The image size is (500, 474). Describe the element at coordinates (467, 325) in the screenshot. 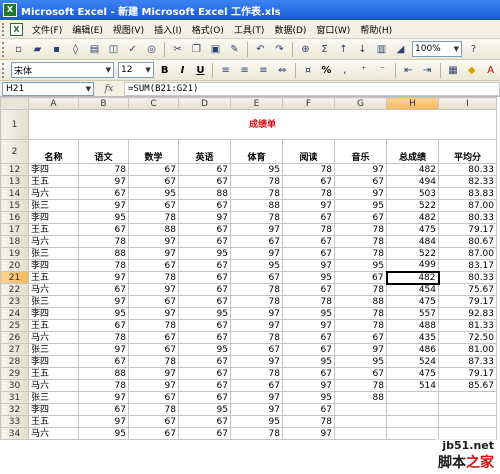

I see `score-cell: 81.33` at that location.